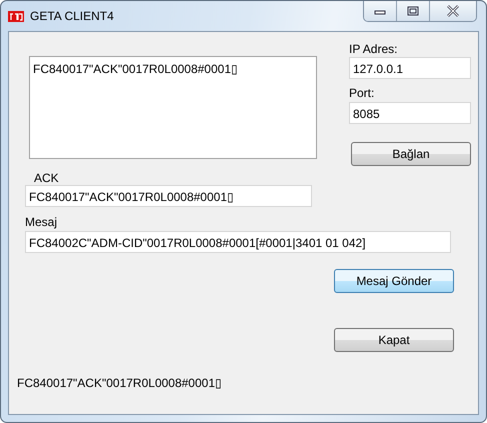 The width and height of the screenshot is (487, 423). I want to click on ip-field: 127.0.0.1, so click(410, 68).